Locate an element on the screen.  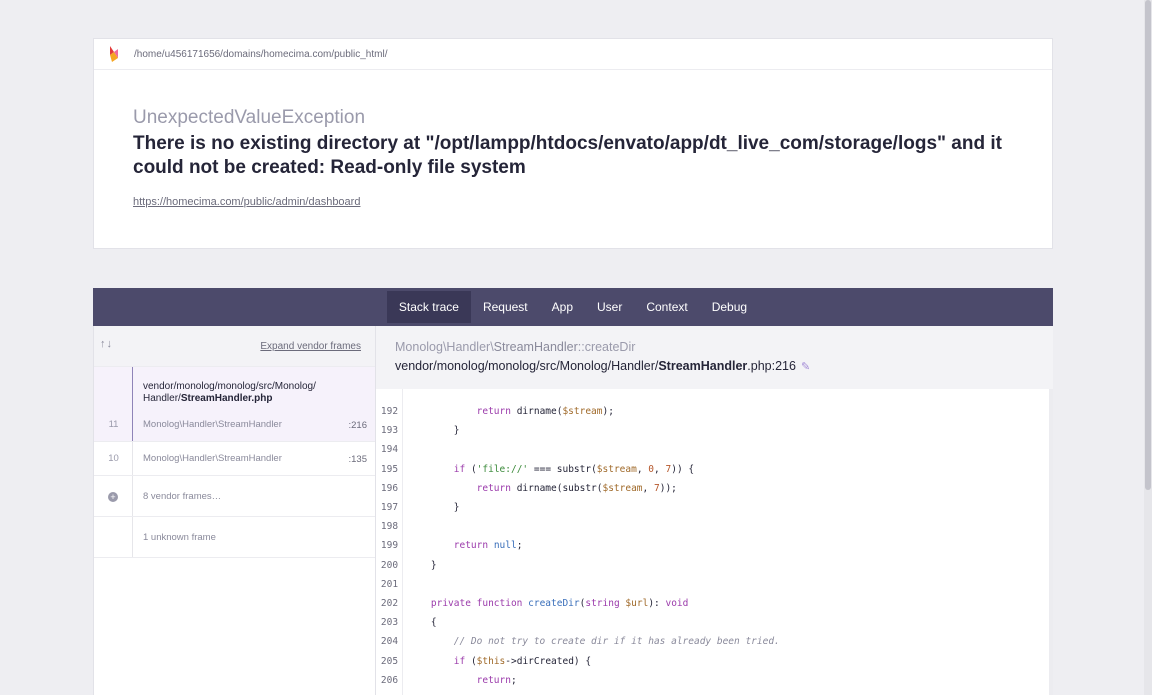
frame-navigation-arrows-icon: ↑↓ is located at coordinates (106, 344).